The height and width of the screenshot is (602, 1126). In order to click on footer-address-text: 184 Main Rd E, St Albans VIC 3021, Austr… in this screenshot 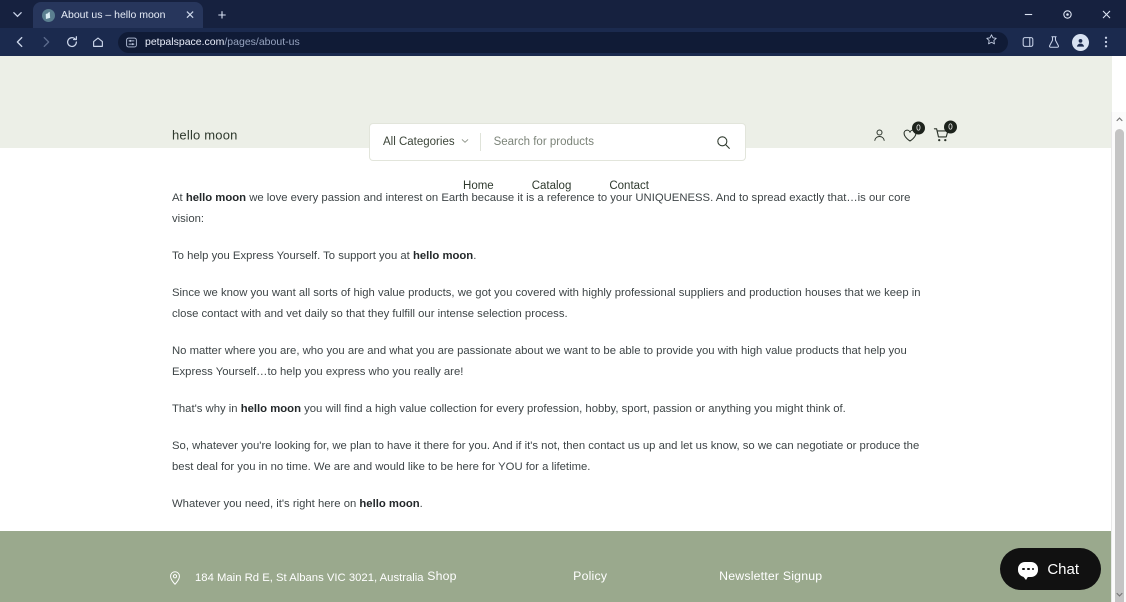, I will do `click(309, 578)`.